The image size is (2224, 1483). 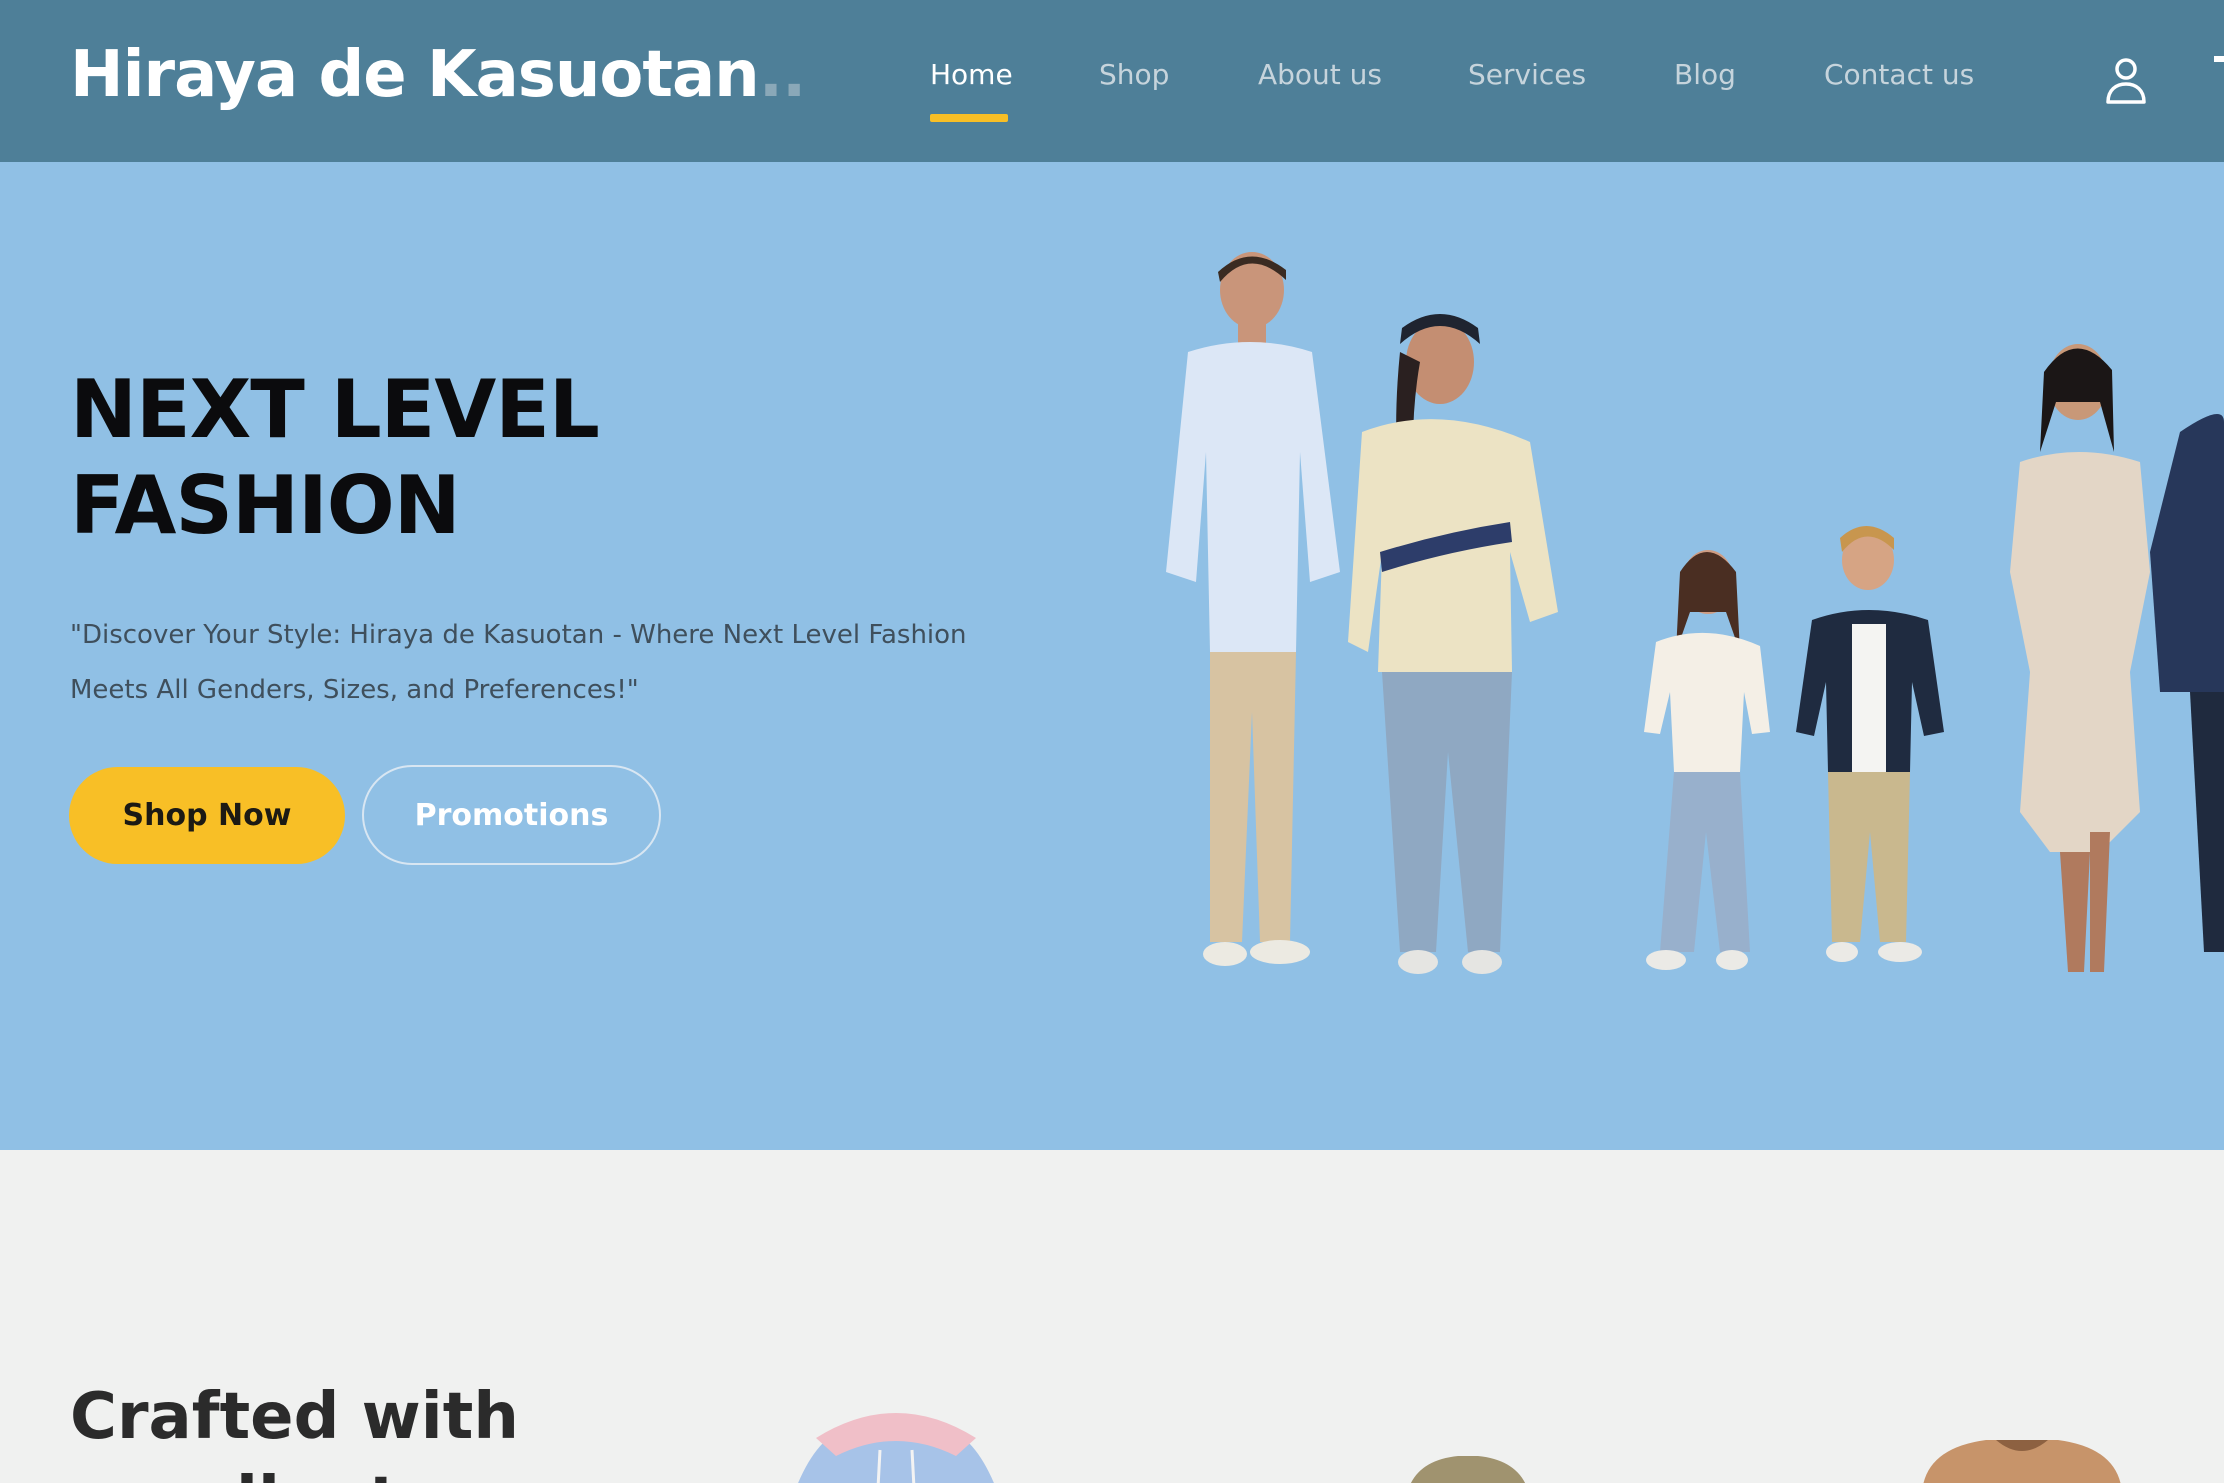 I want to click on crafted-heading-line-1: Crafted with, so click(x=294, y=1417).